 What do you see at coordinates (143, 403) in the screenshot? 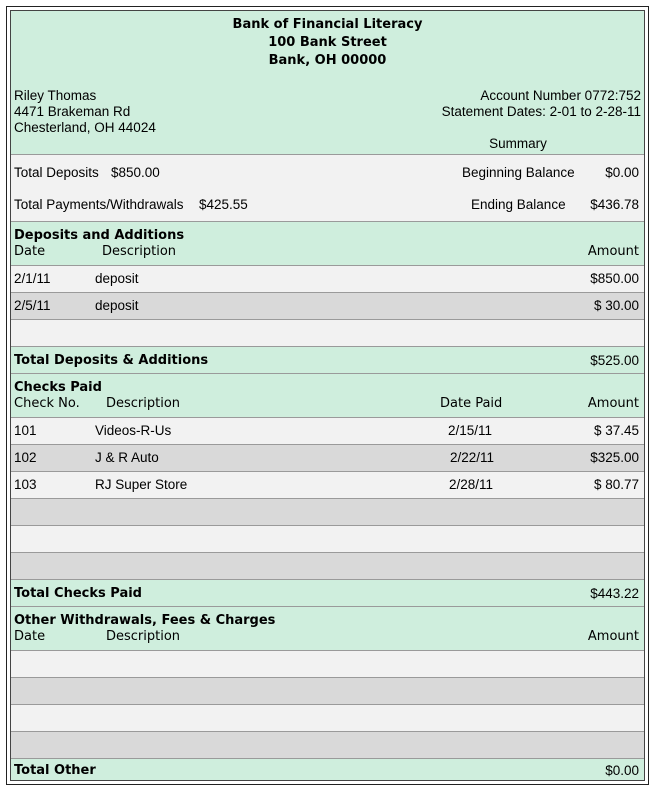
I see `checks-col-description: Description` at bounding box center [143, 403].